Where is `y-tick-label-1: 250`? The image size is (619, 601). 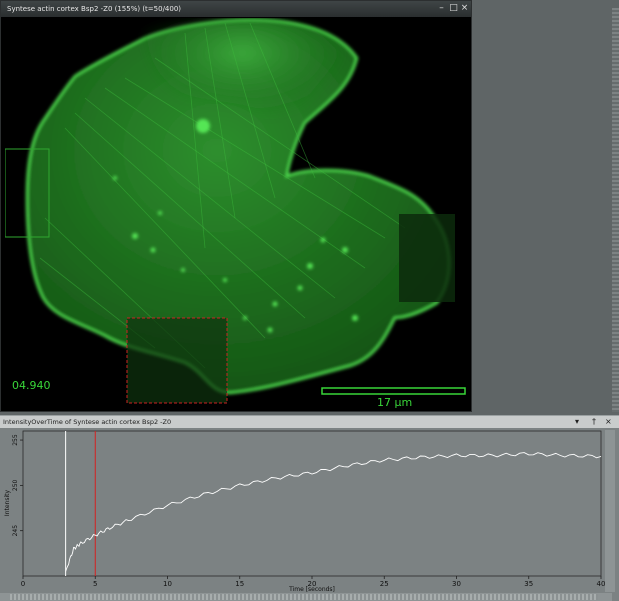 y-tick-label-1: 250 is located at coordinates (15, 485).